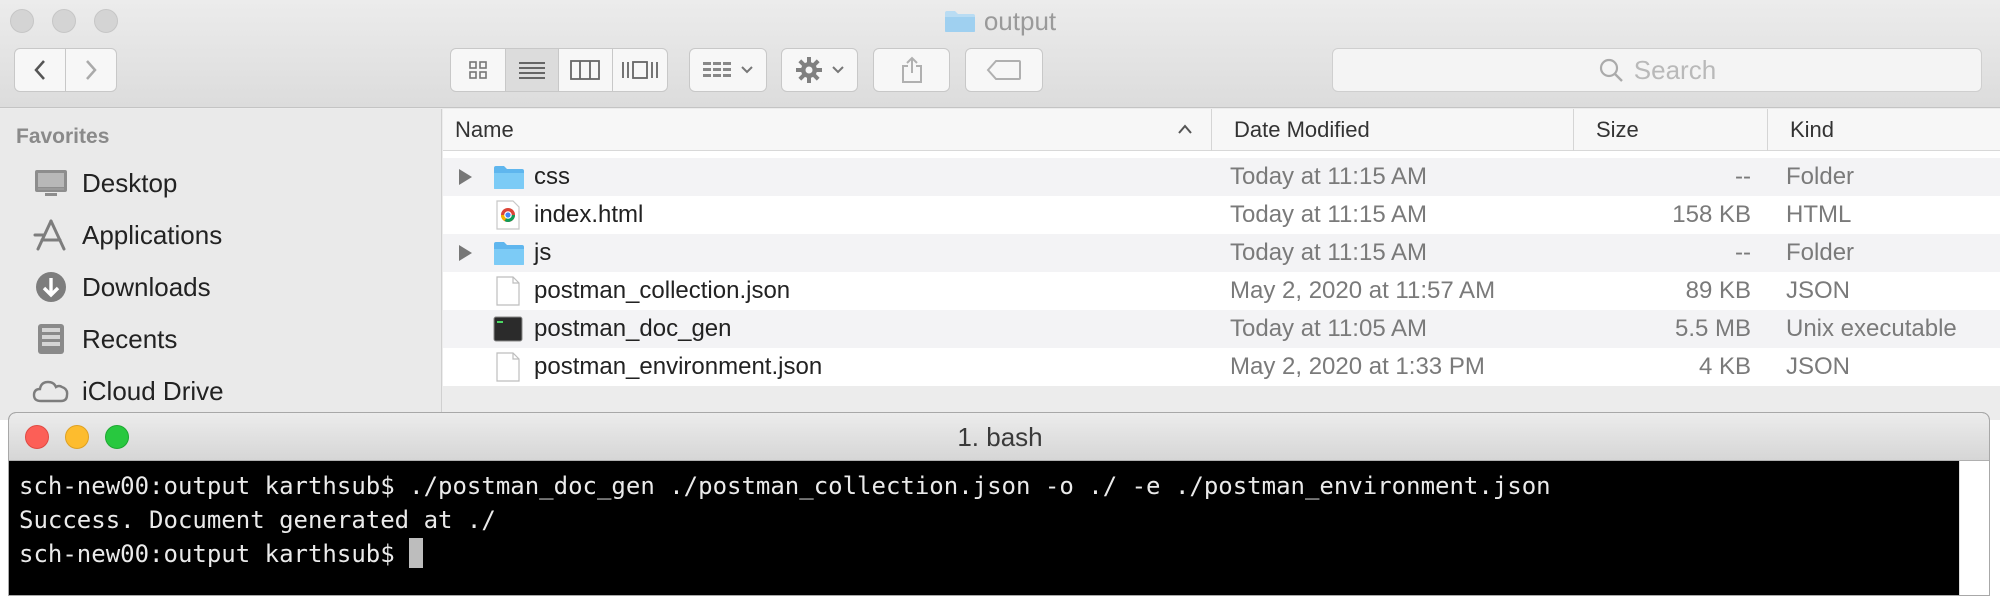  I want to click on icon-view-button, so click(478, 70).